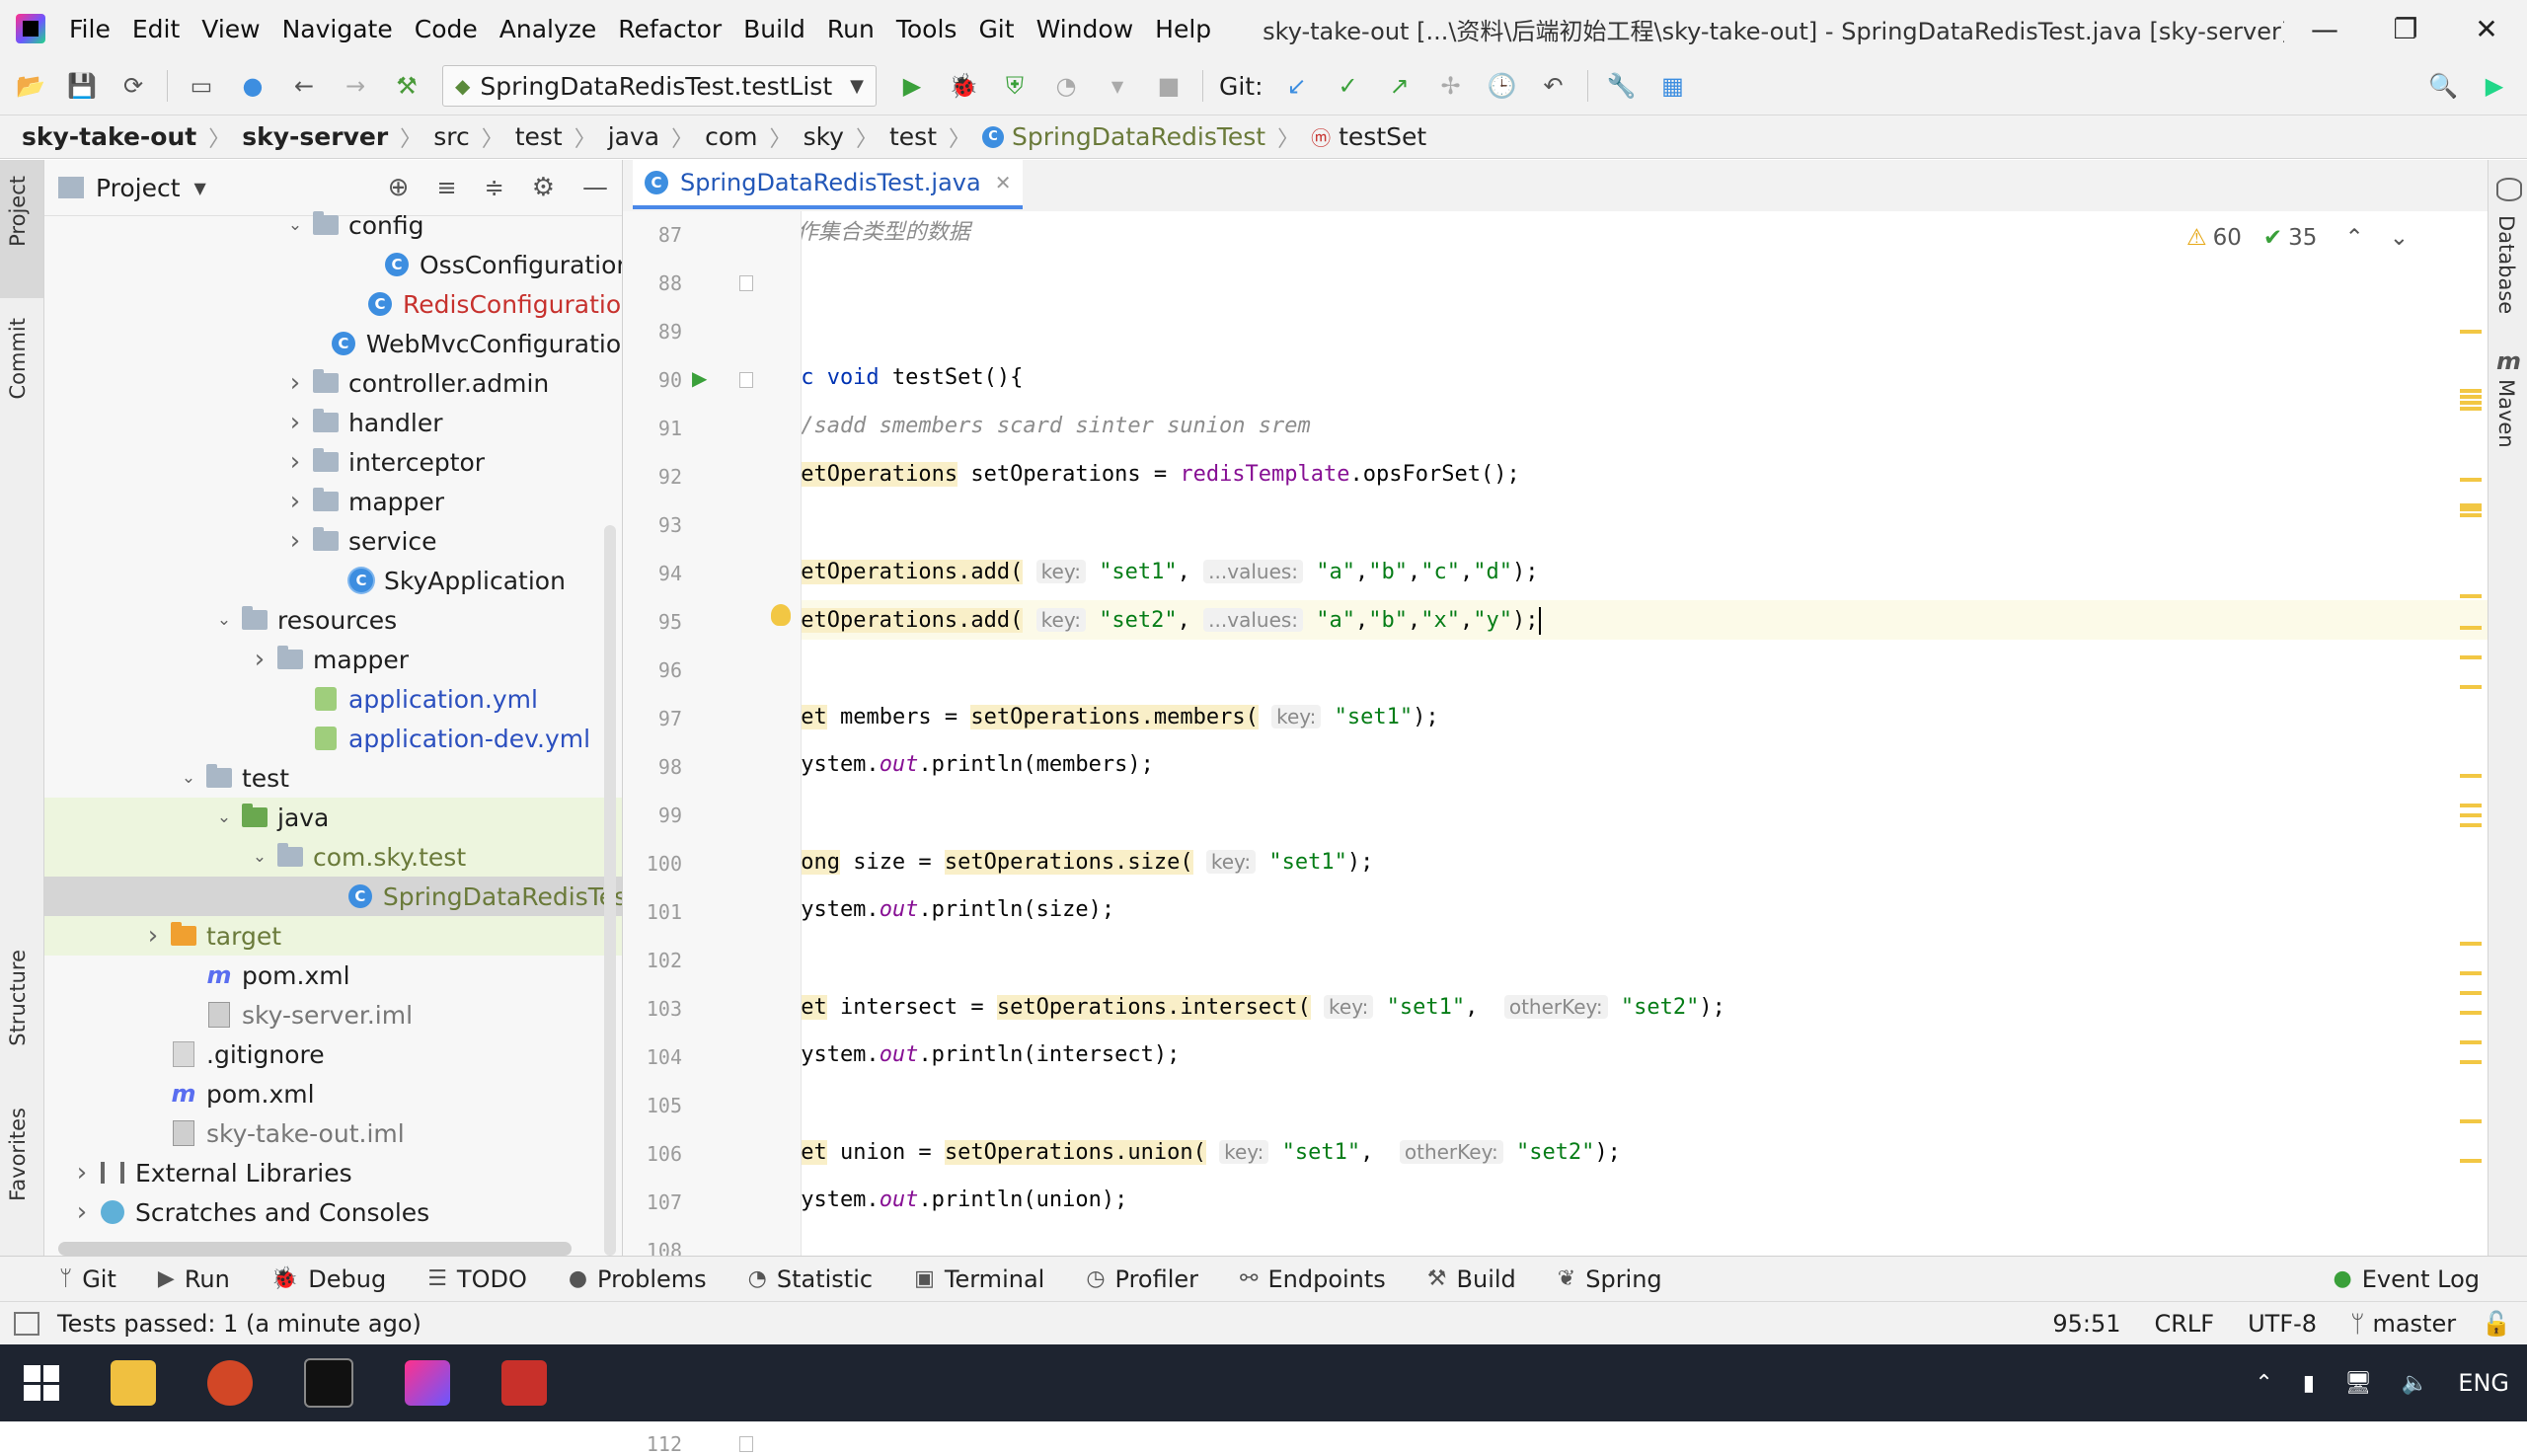 The image size is (2527, 1456). What do you see at coordinates (1673, 86) in the screenshot?
I see `project-structure-dialog-icon: ▦` at bounding box center [1673, 86].